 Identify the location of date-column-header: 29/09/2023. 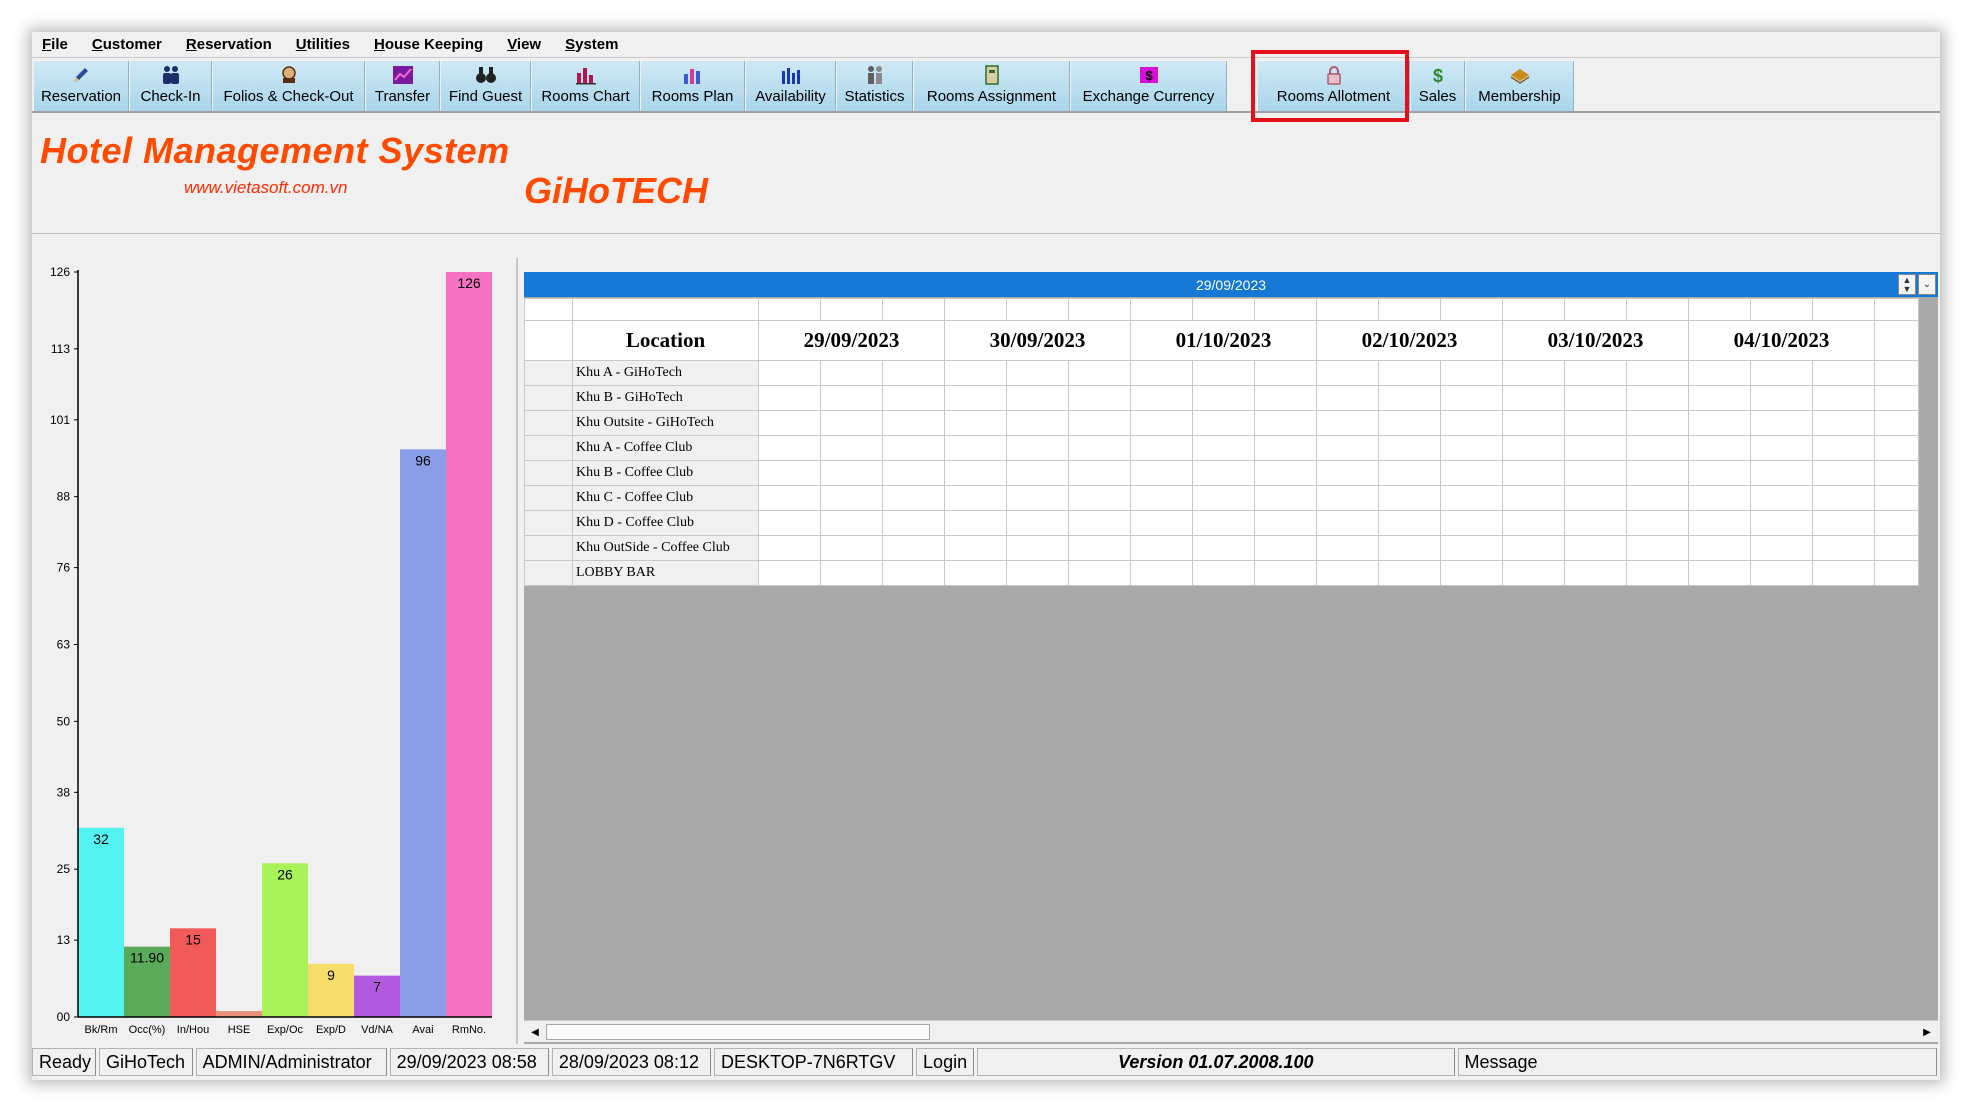
(851, 340).